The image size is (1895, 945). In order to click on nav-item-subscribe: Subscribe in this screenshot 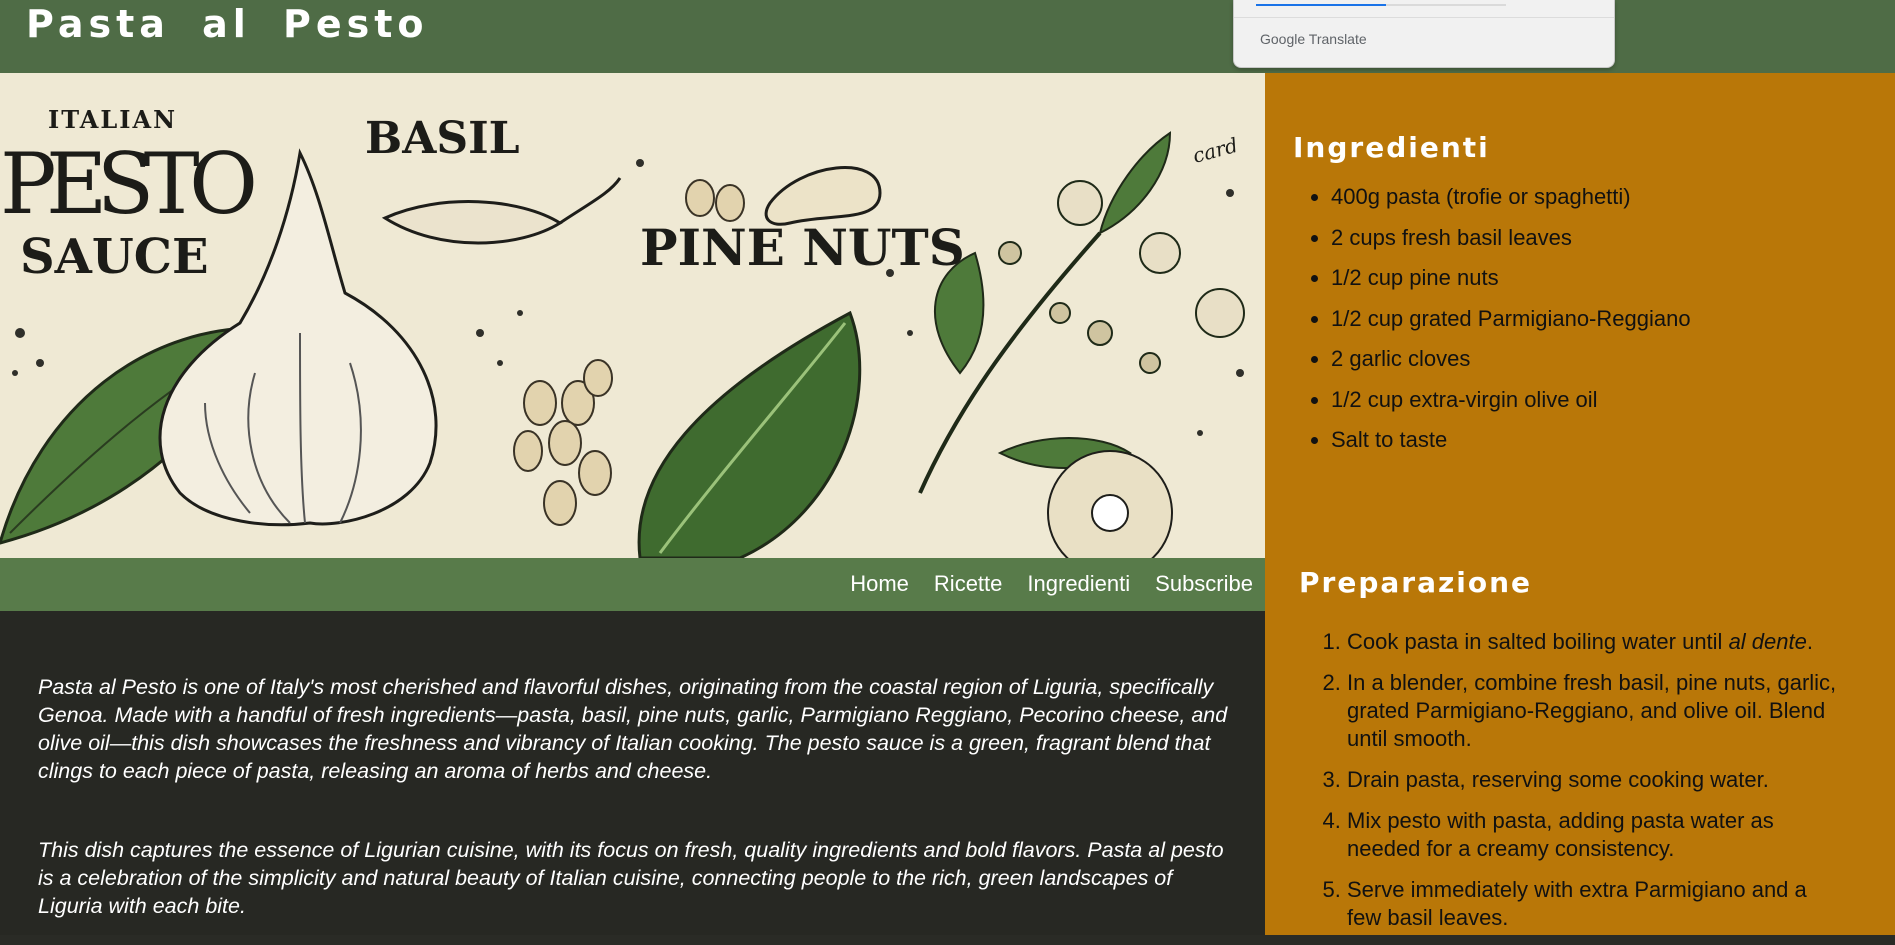, I will do `click(1204, 584)`.